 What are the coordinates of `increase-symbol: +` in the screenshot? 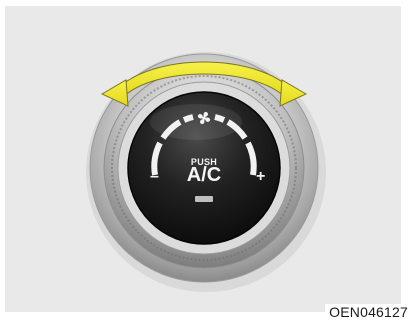 It's located at (261, 176).